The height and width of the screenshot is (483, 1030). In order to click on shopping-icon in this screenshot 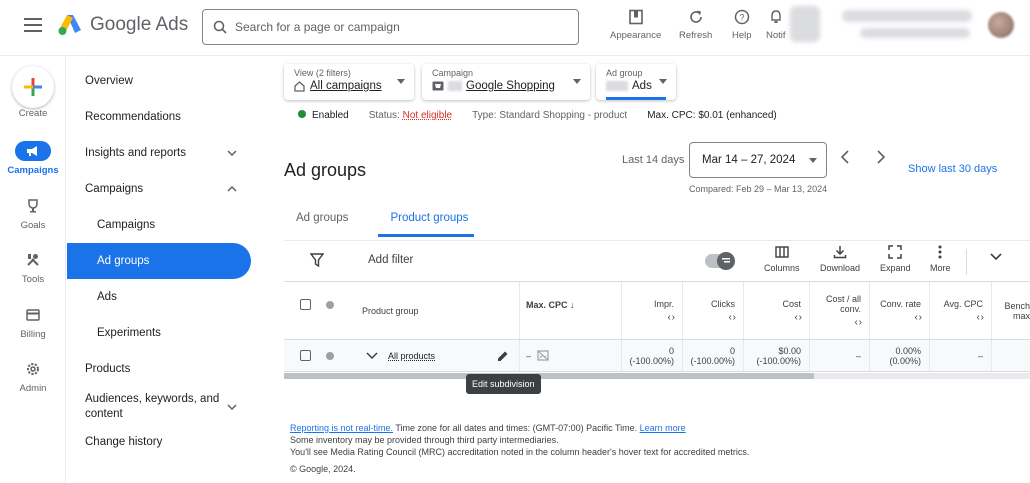, I will do `click(438, 86)`.